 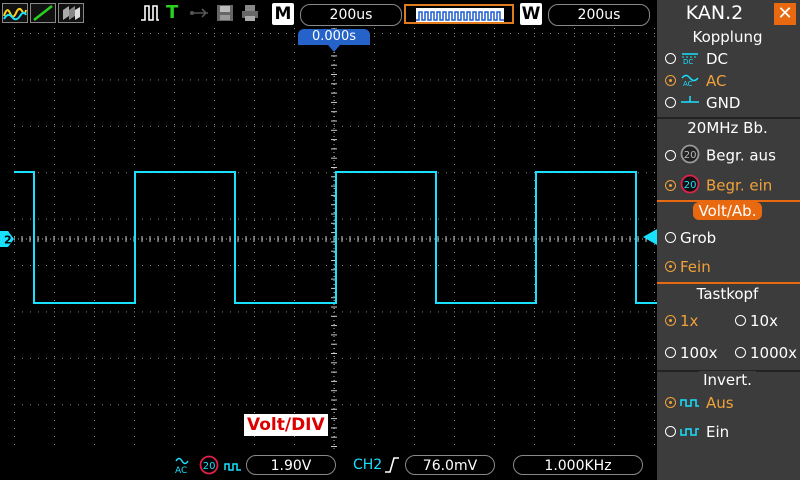 I want to click on voltdiv-option-coarse: Grob, so click(x=690, y=238).